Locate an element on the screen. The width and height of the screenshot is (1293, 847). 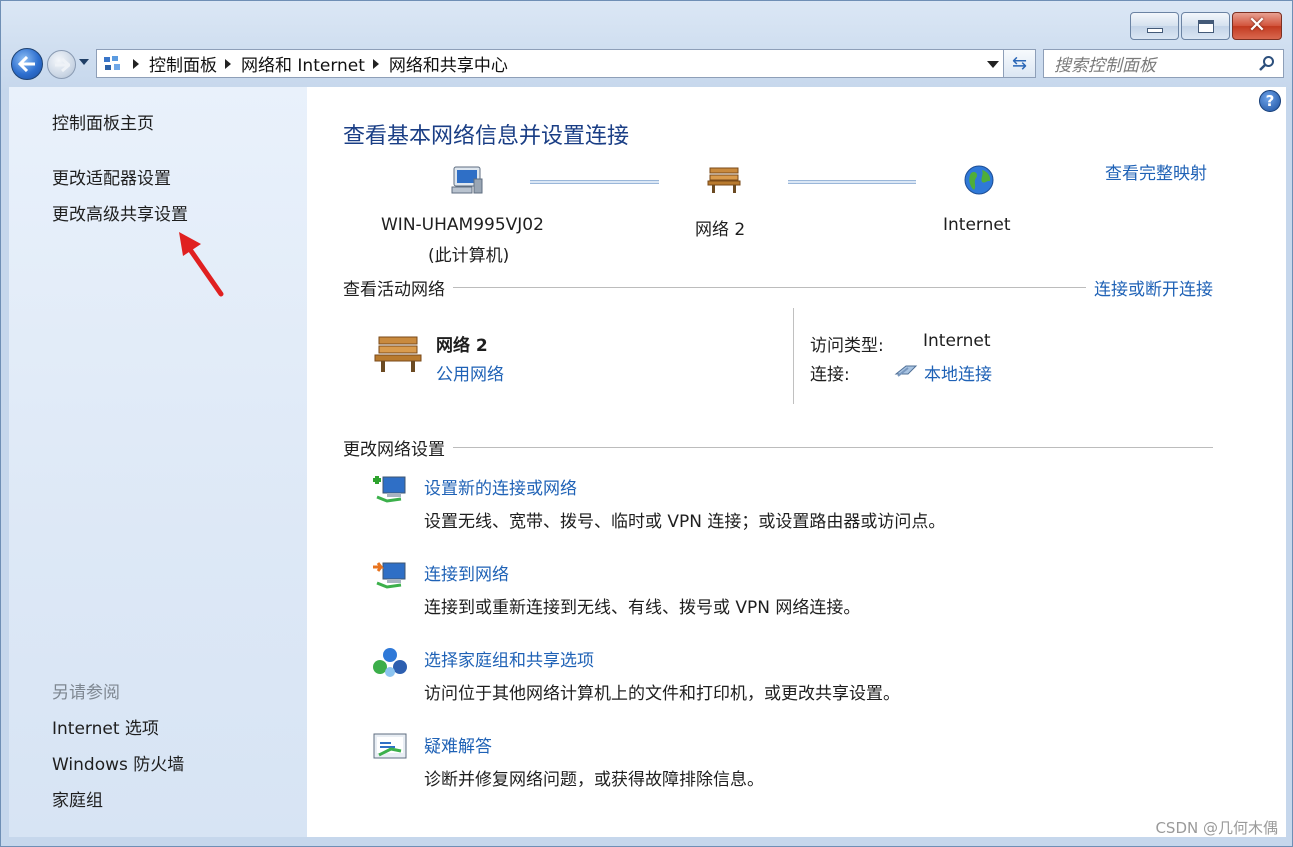
back-button is located at coordinates (27, 64).